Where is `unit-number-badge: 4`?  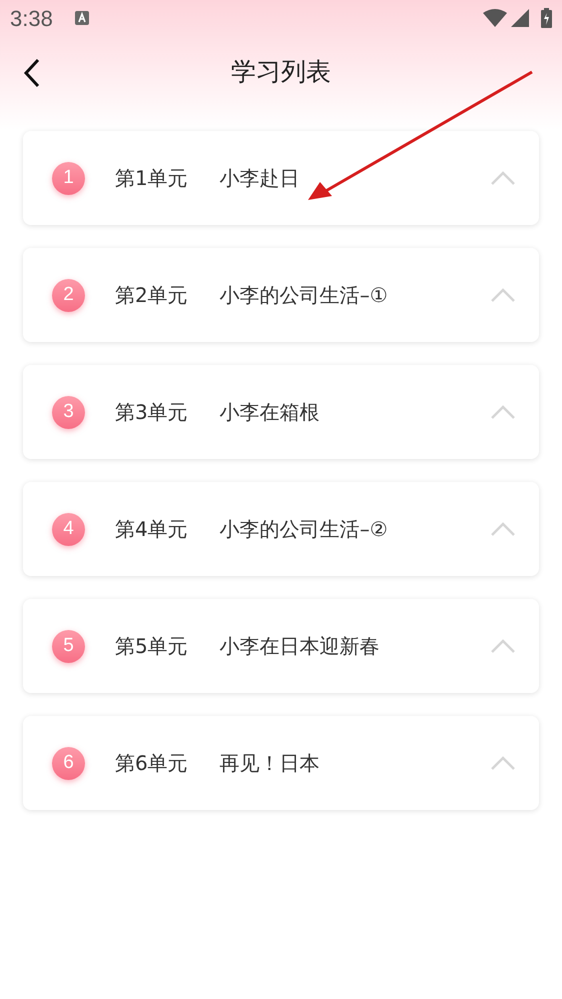 unit-number-badge: 4 is located at coordinates (68, 529).